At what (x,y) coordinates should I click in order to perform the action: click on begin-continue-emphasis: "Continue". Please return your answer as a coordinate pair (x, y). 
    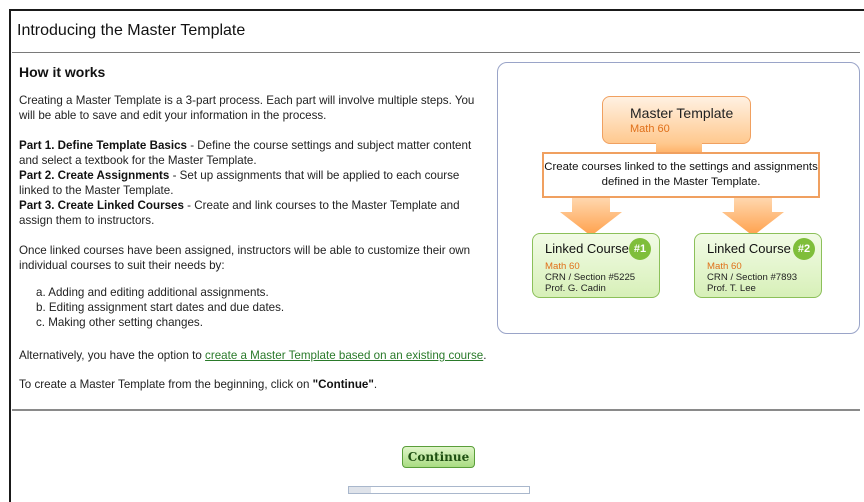
    Looking at the image, I should click on (343, 384).